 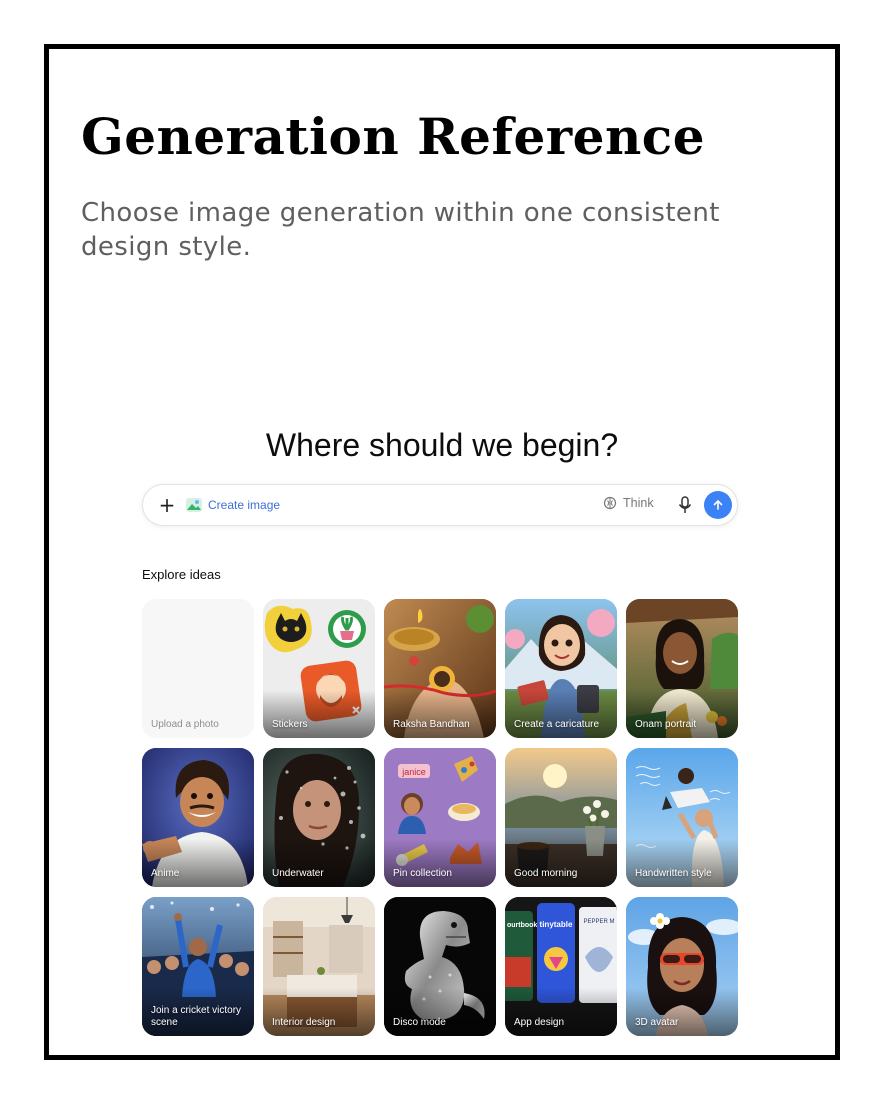 I want to click on card-label: 3D avatar, so click(x=657, y=1022).